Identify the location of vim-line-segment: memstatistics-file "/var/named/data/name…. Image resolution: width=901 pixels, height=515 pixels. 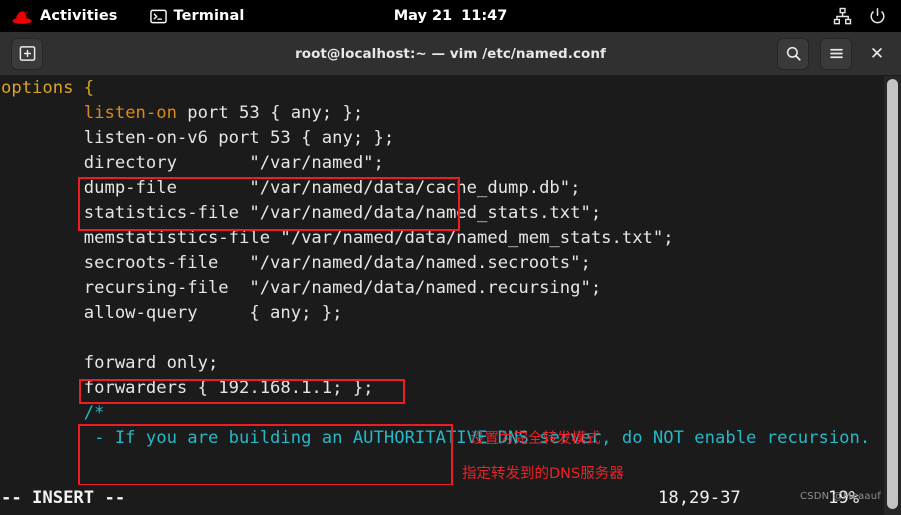
(337, 238).